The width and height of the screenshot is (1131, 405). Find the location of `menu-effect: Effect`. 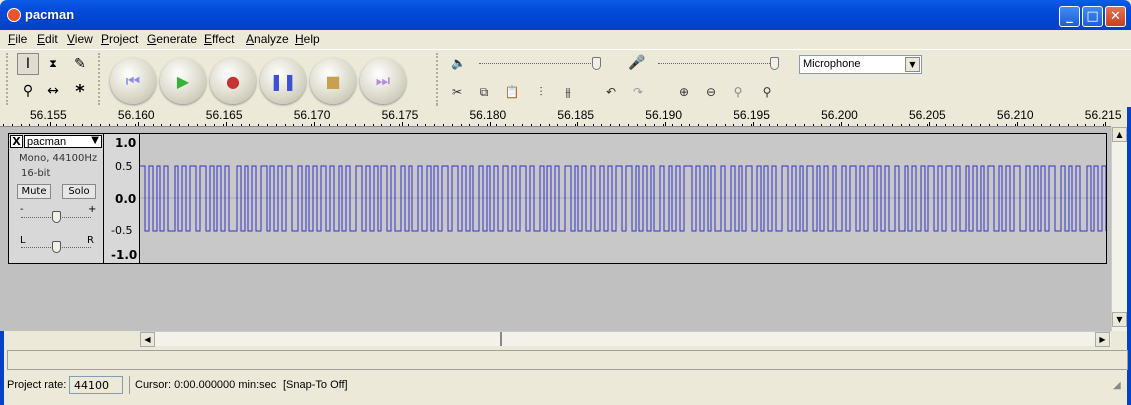

menu-effect: Effect is located at coordinates (219, 39).